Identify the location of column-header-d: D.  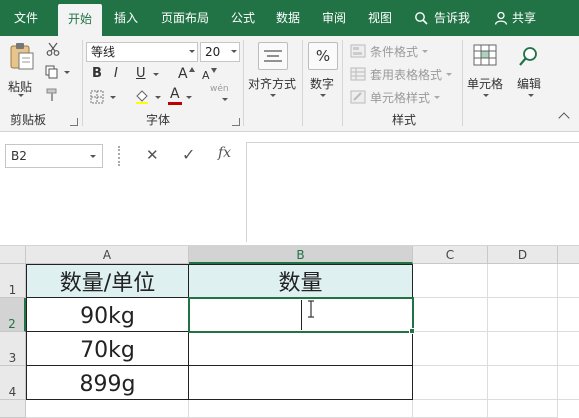
(523, 255).